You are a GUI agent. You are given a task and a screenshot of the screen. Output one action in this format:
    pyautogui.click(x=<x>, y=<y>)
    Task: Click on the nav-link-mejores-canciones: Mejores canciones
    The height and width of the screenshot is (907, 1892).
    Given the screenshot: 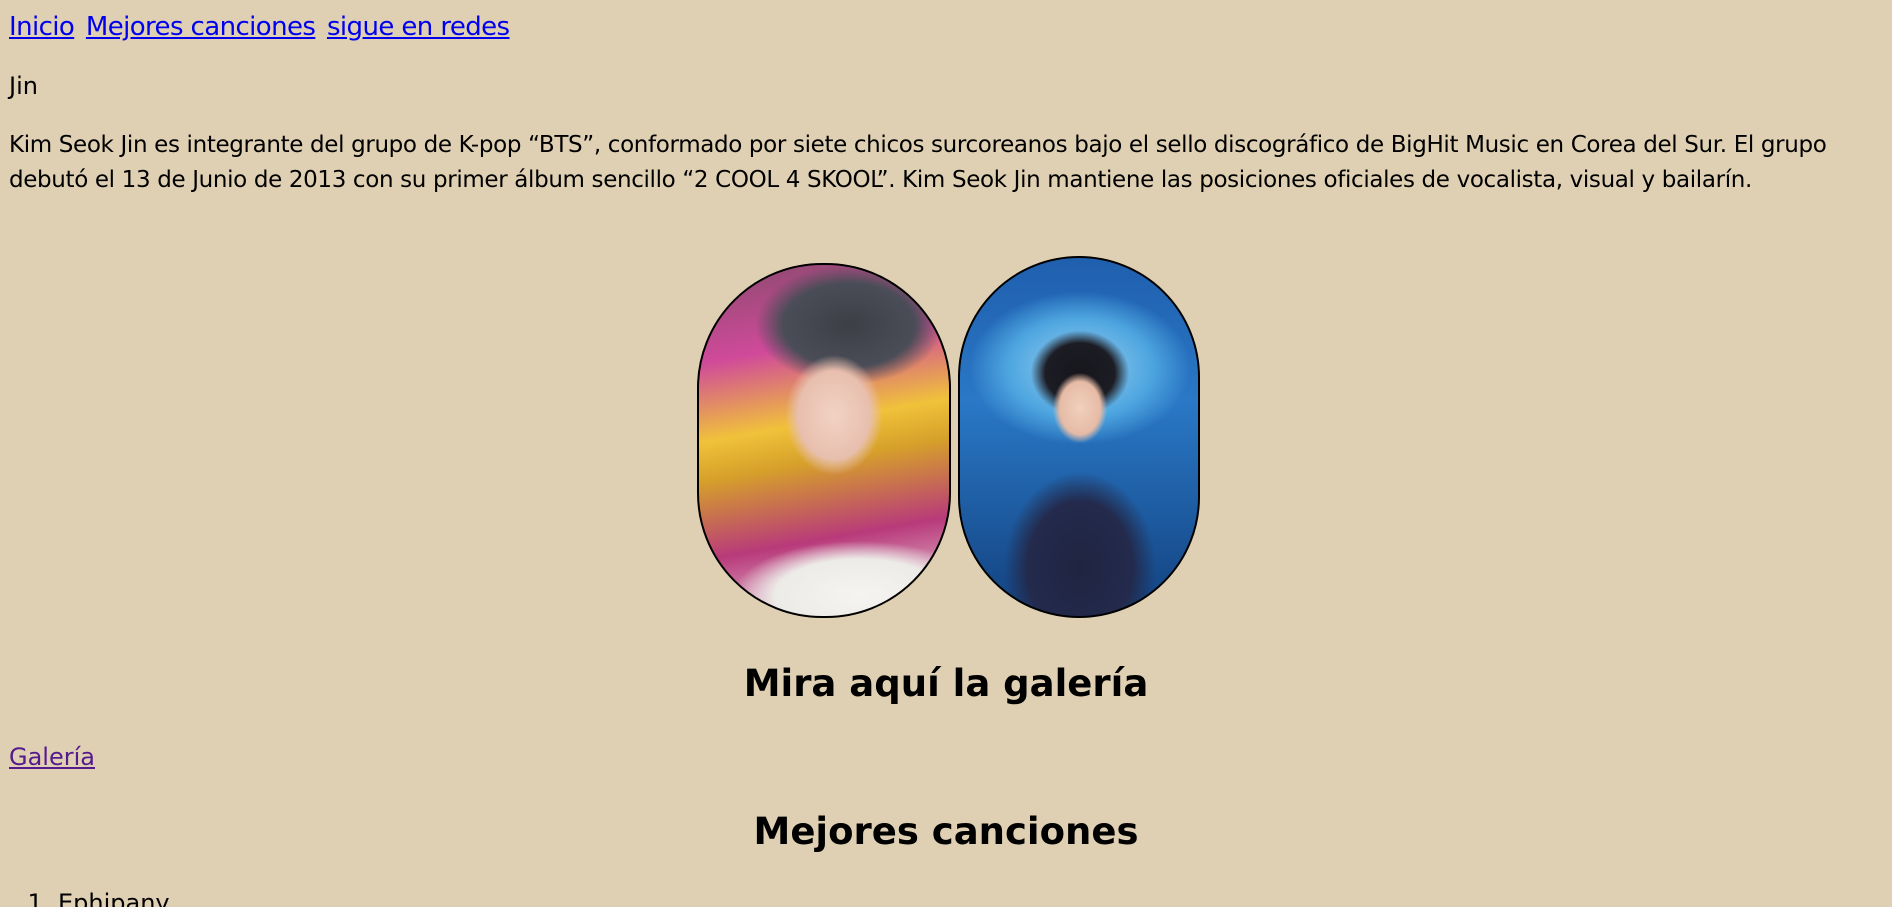 What is the action you would take?
    pyautogui.click(x=201, y=27)
    